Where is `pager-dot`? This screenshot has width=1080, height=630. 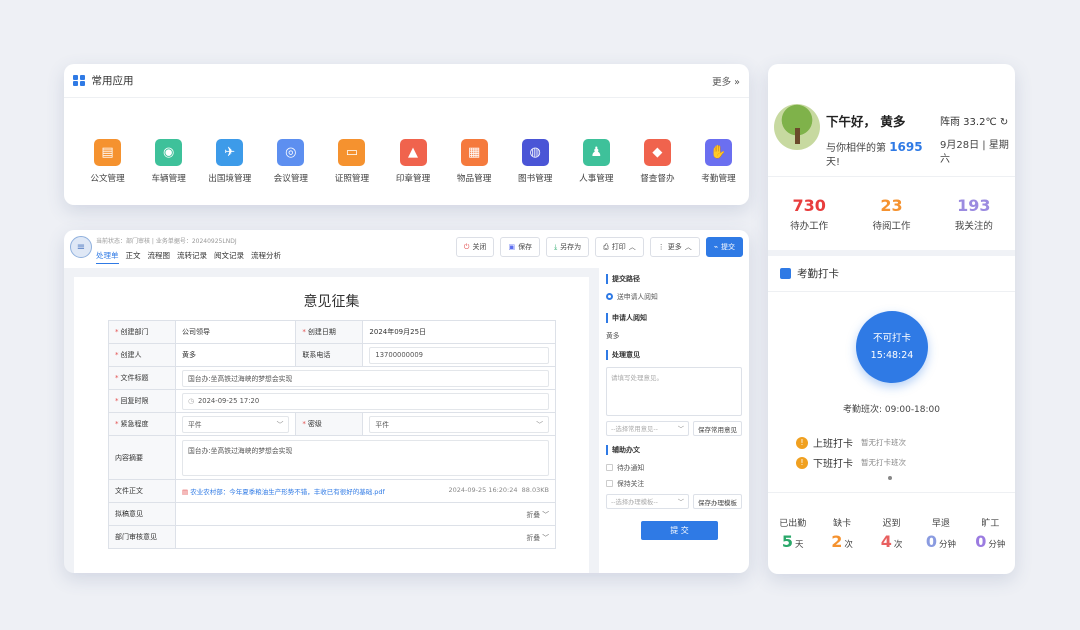
pager-dot is located at coordinates (890, 478).